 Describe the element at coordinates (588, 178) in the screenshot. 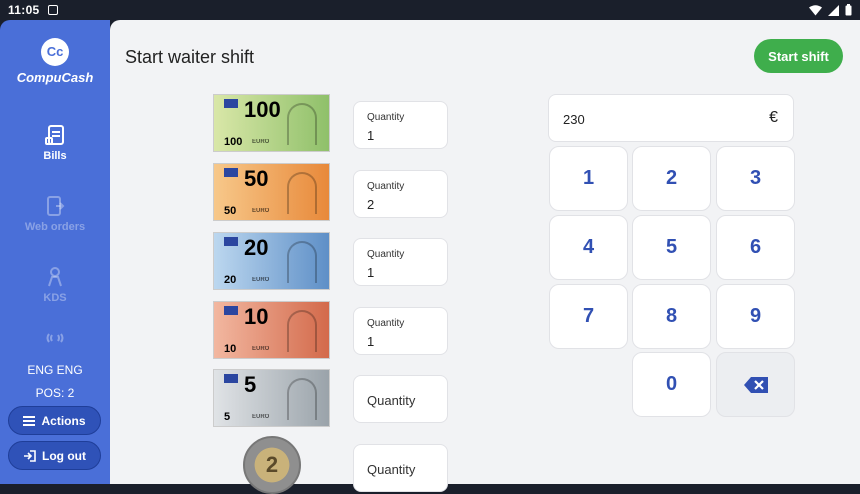

I see `keypad-key-1: 1` at that location.